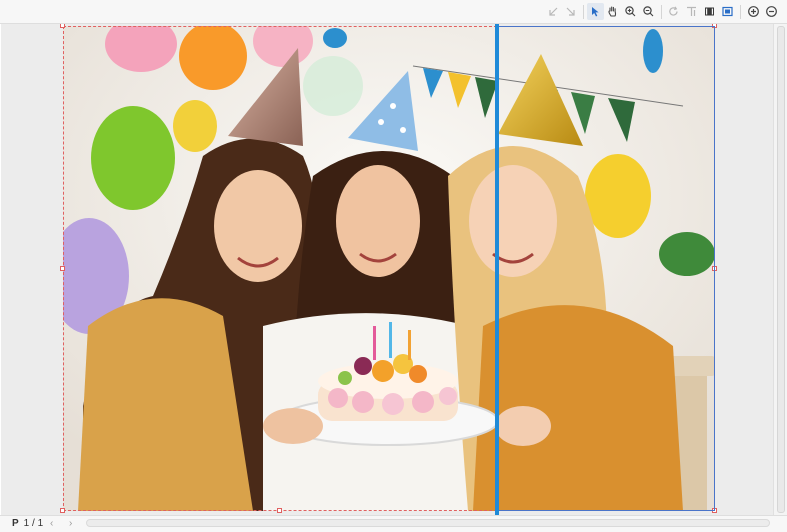 Image resolution: width=787 pixels, height=532 pixels. I want to click on plus-circle-icon, so click(753, 11).